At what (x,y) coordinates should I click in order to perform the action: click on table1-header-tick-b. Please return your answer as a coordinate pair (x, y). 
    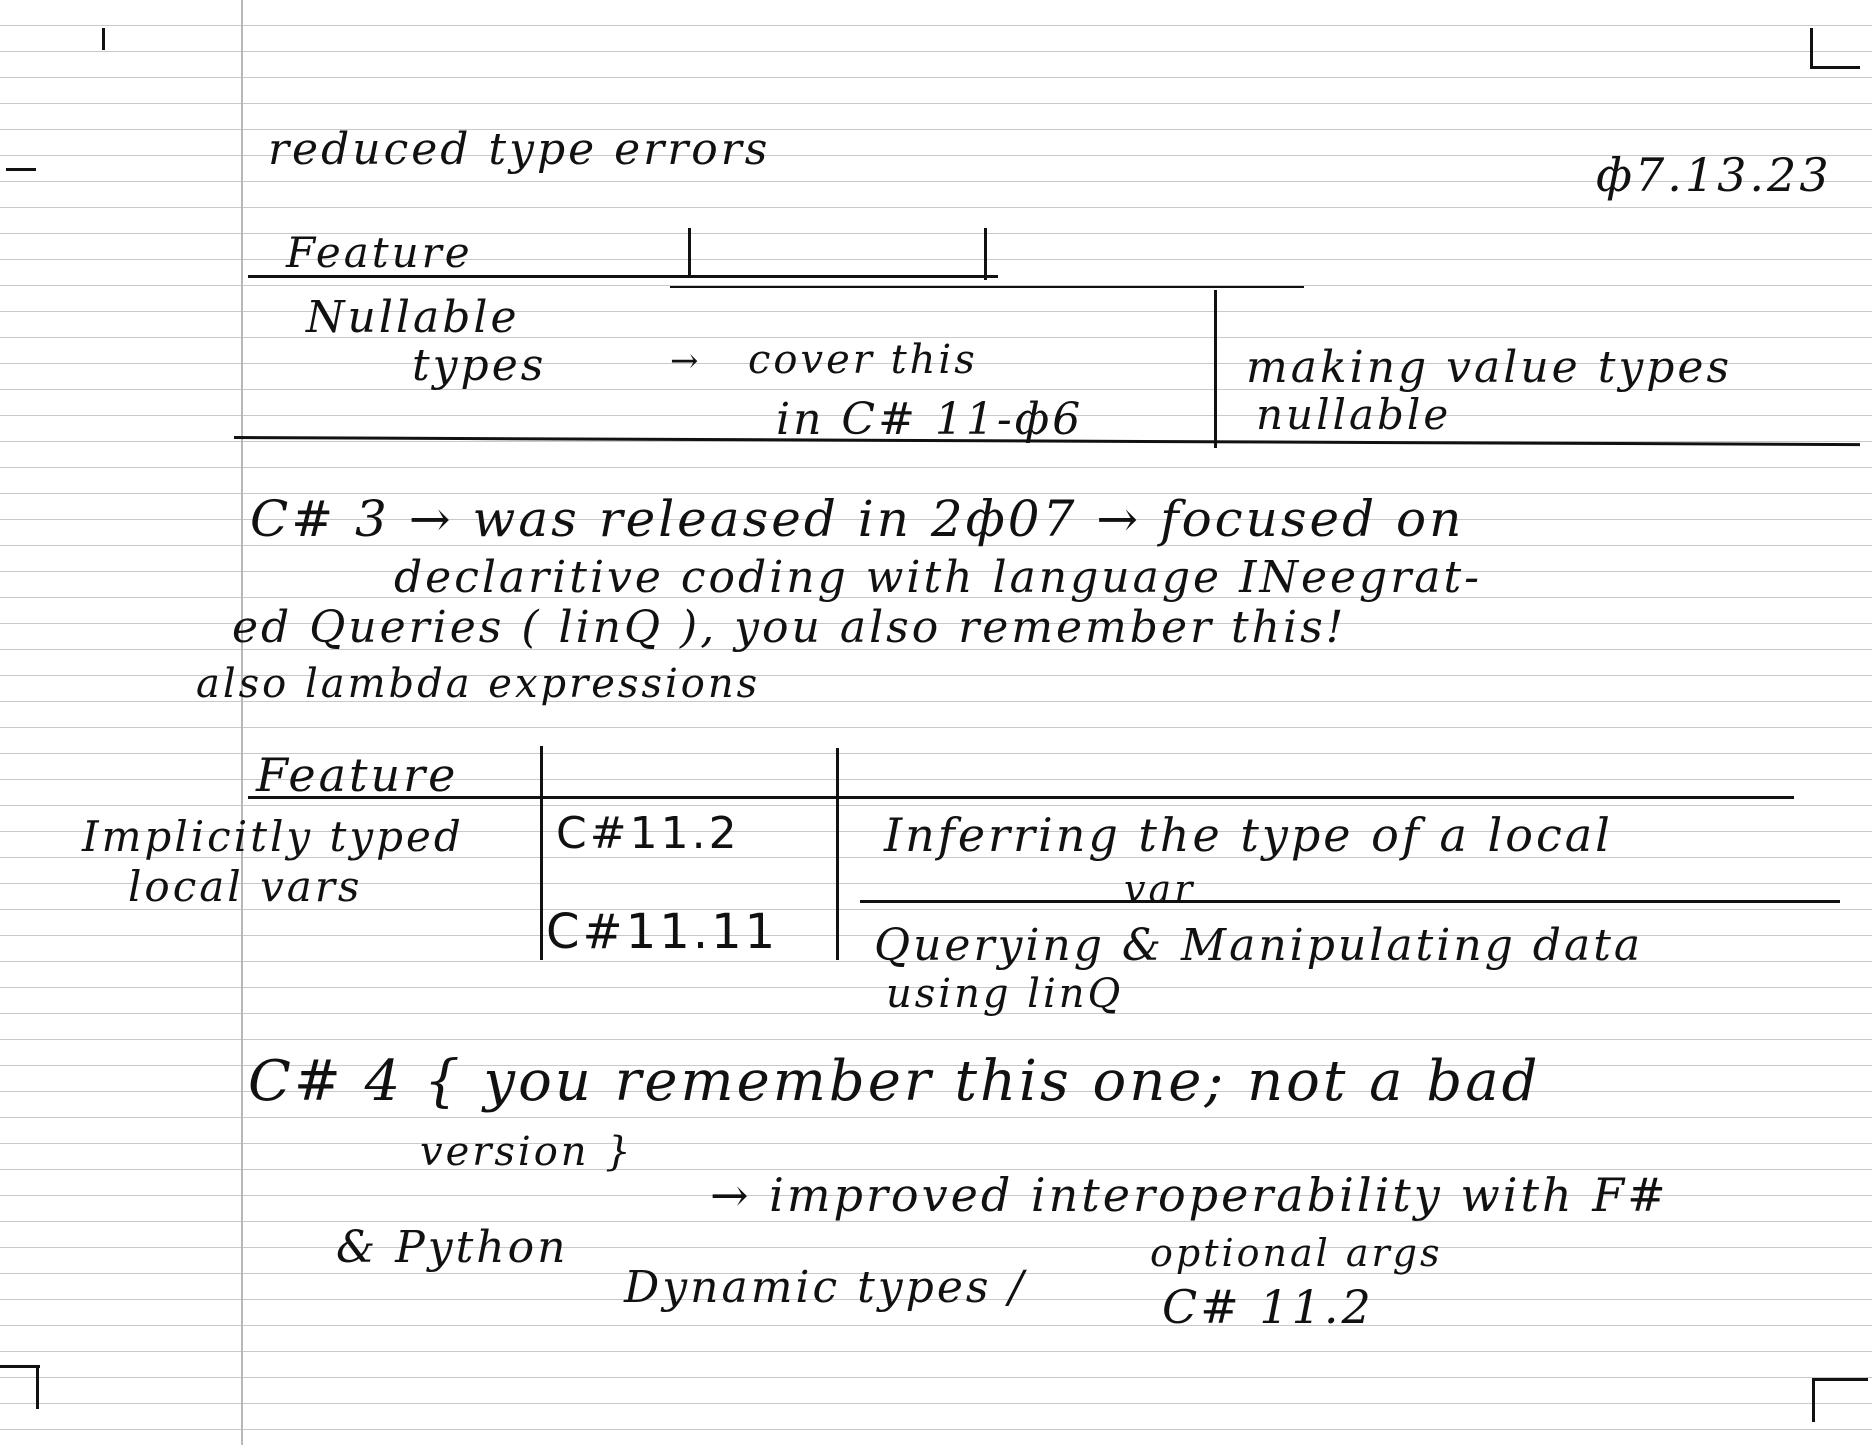
    Looking at the image, I should click on (985, 254).